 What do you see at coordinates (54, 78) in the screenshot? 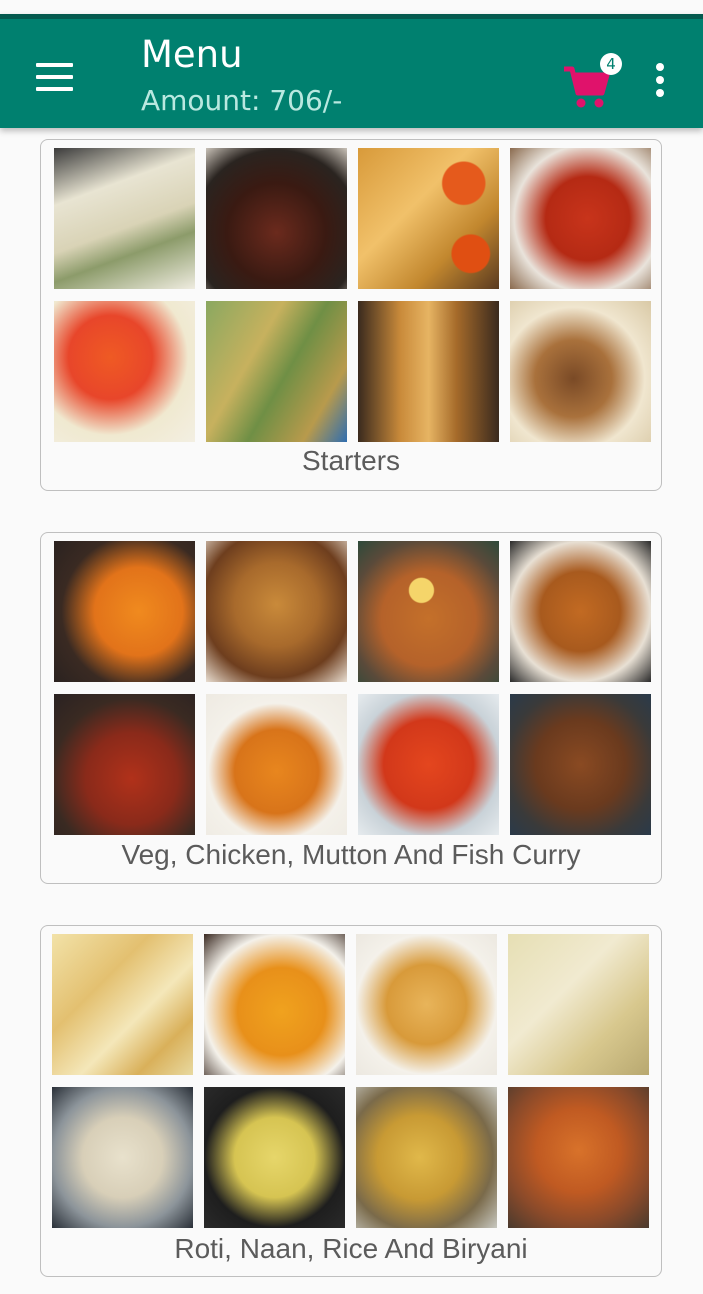
I see `menu-icon` at bounding box center [54, 78].